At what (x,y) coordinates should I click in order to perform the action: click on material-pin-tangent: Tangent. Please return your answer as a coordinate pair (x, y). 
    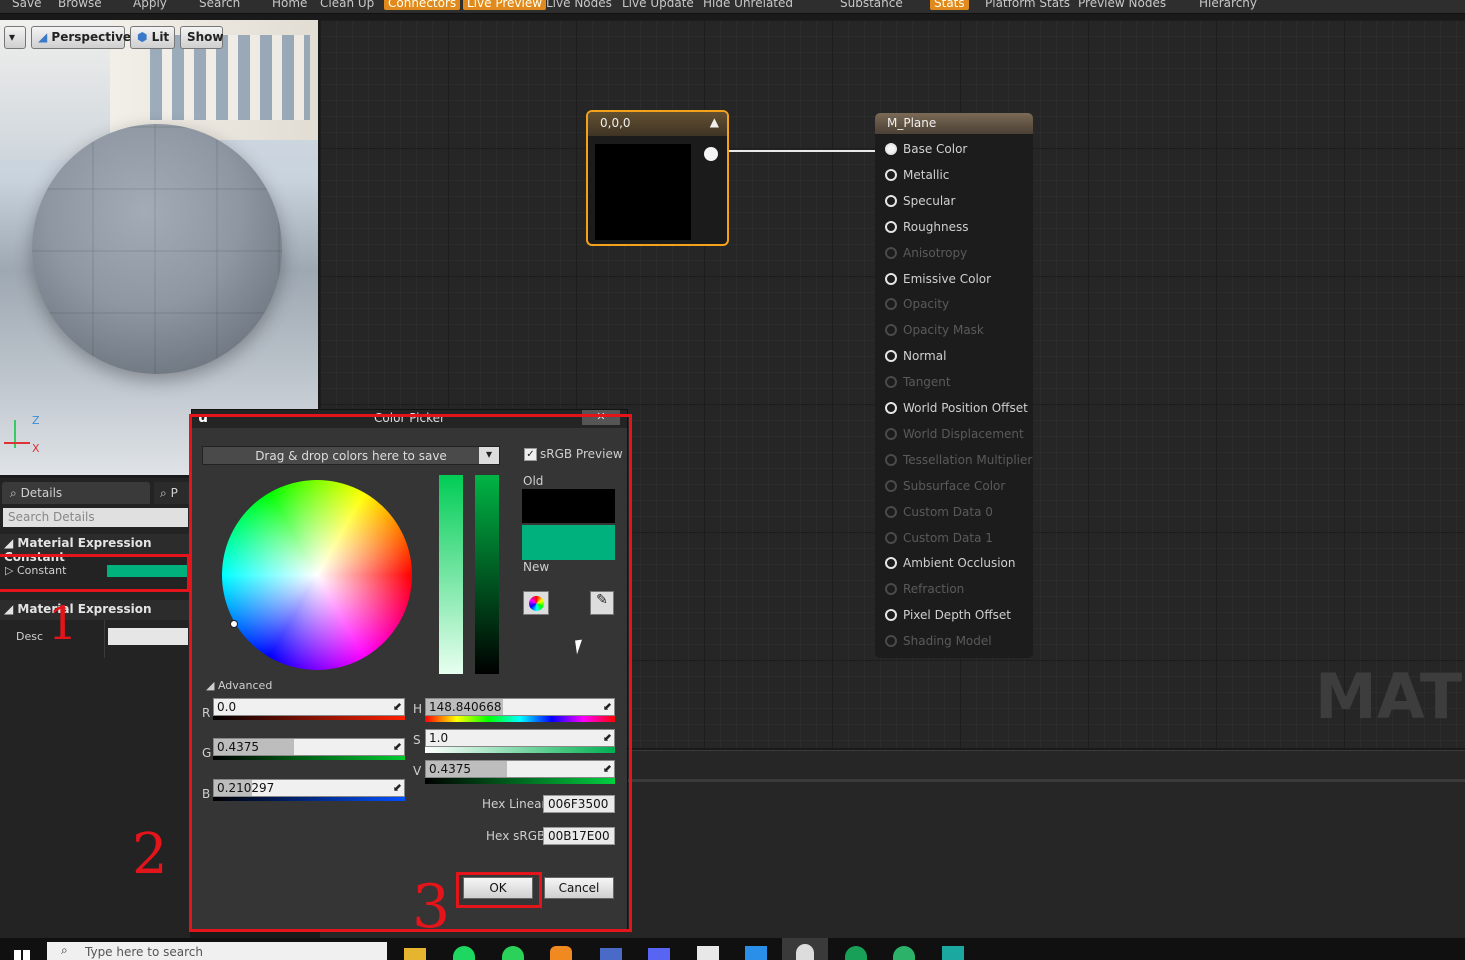
    Looking at the image, I should click on (918, 384).